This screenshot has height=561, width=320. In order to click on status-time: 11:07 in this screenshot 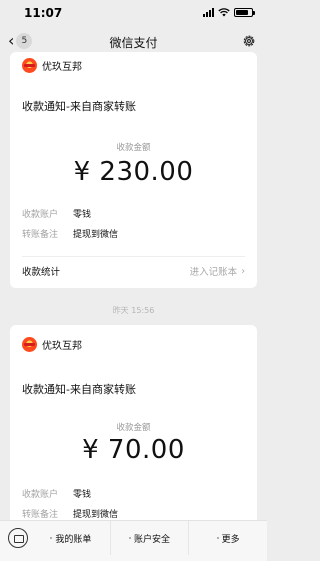, I will do `click(43, 13)`.